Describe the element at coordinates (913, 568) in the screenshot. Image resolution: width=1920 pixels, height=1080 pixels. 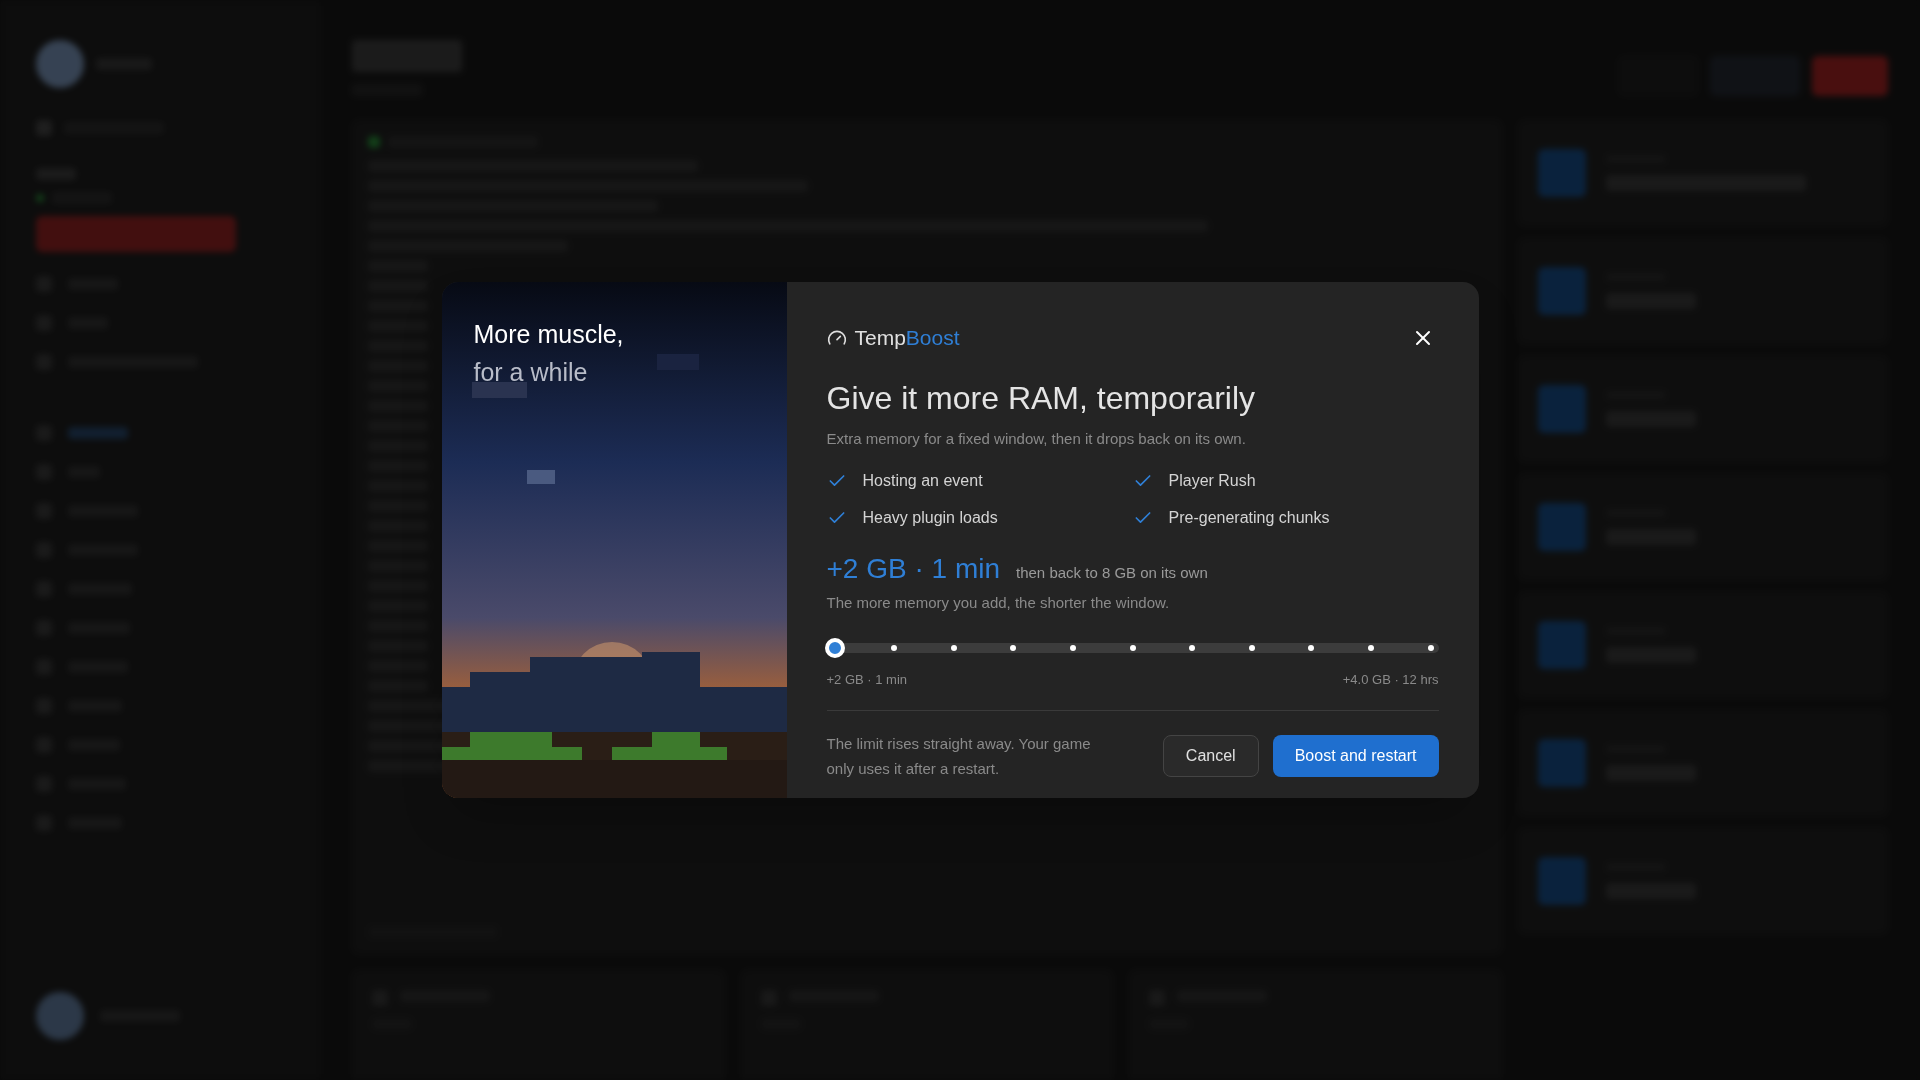
I see `boost-amount: +2 GB · 1 min` at that location.